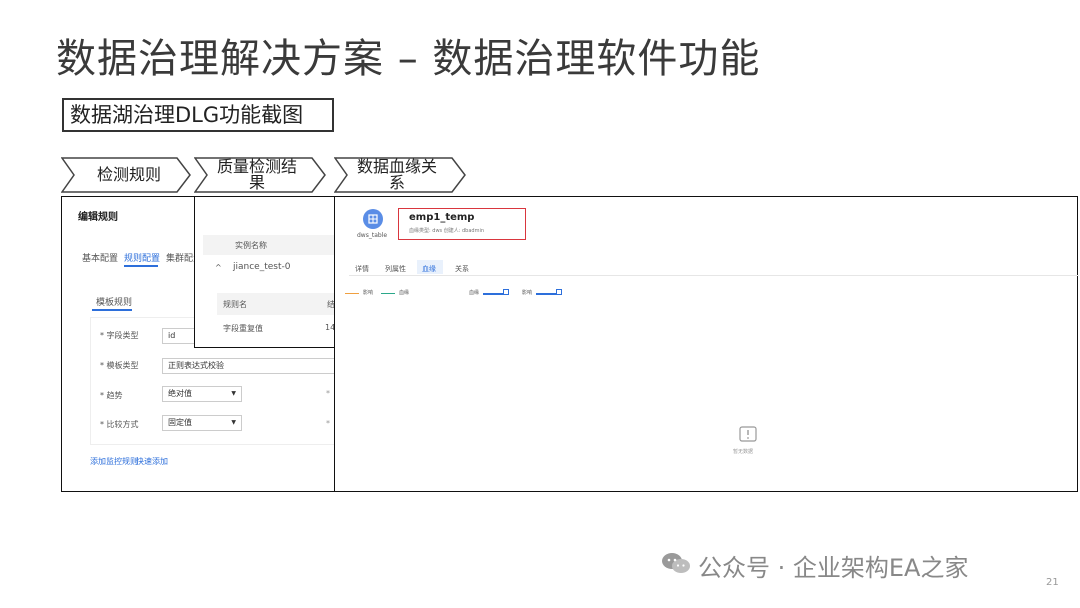  What do you see at coordinates (141, 266) in the screenshot?
I see `active-tab-underline` at bounding box center [141, 266].